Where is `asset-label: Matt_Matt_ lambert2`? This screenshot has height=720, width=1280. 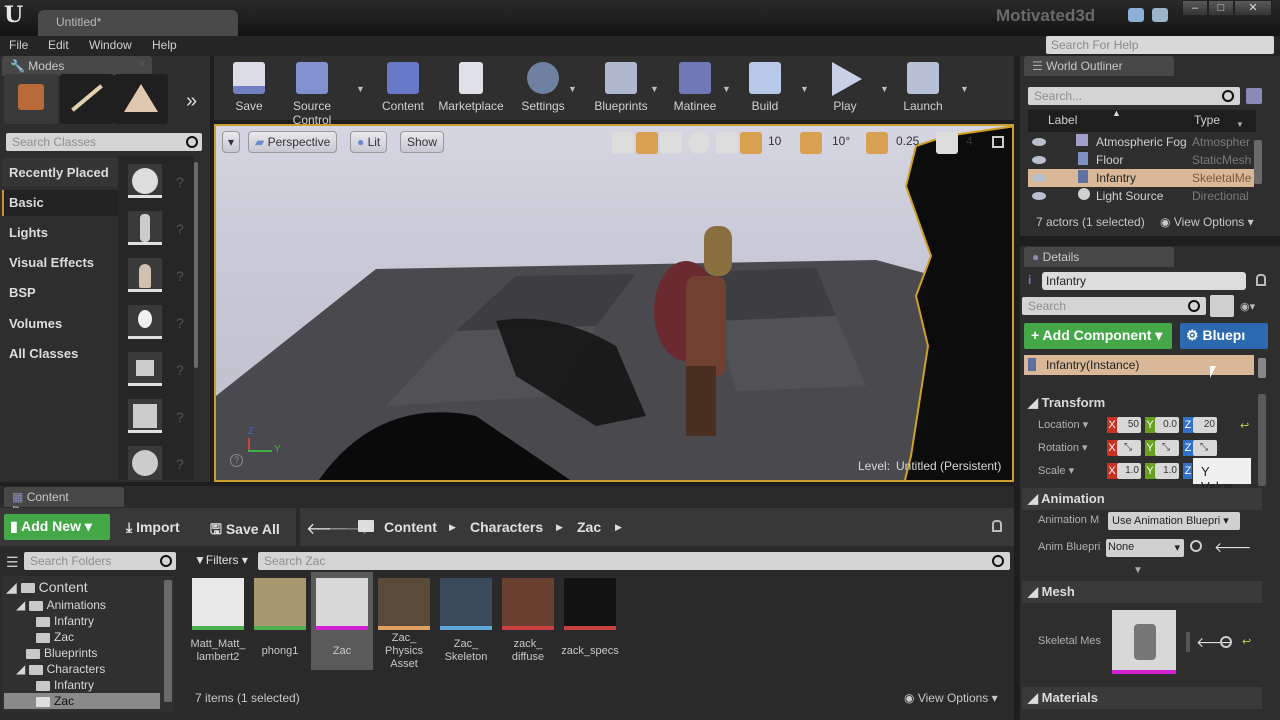 asset-label: Matt_Matt_ lambert2 is located at coordinates (218, 651).